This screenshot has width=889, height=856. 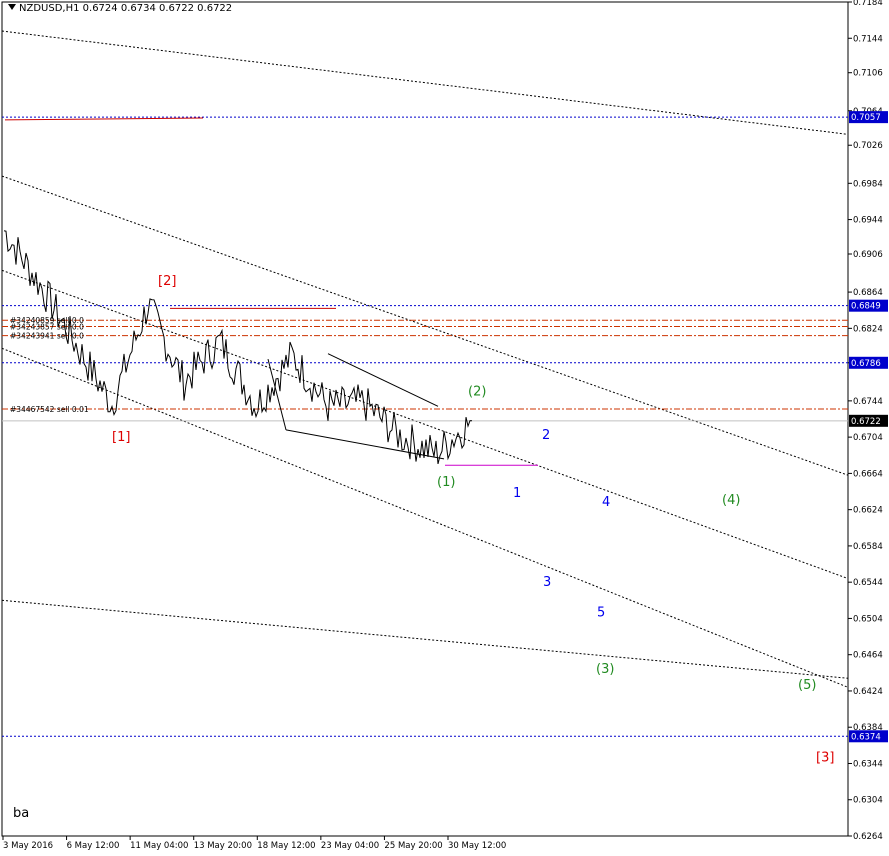 I want to click on wave-label: (2), so click(x=477, y=391).